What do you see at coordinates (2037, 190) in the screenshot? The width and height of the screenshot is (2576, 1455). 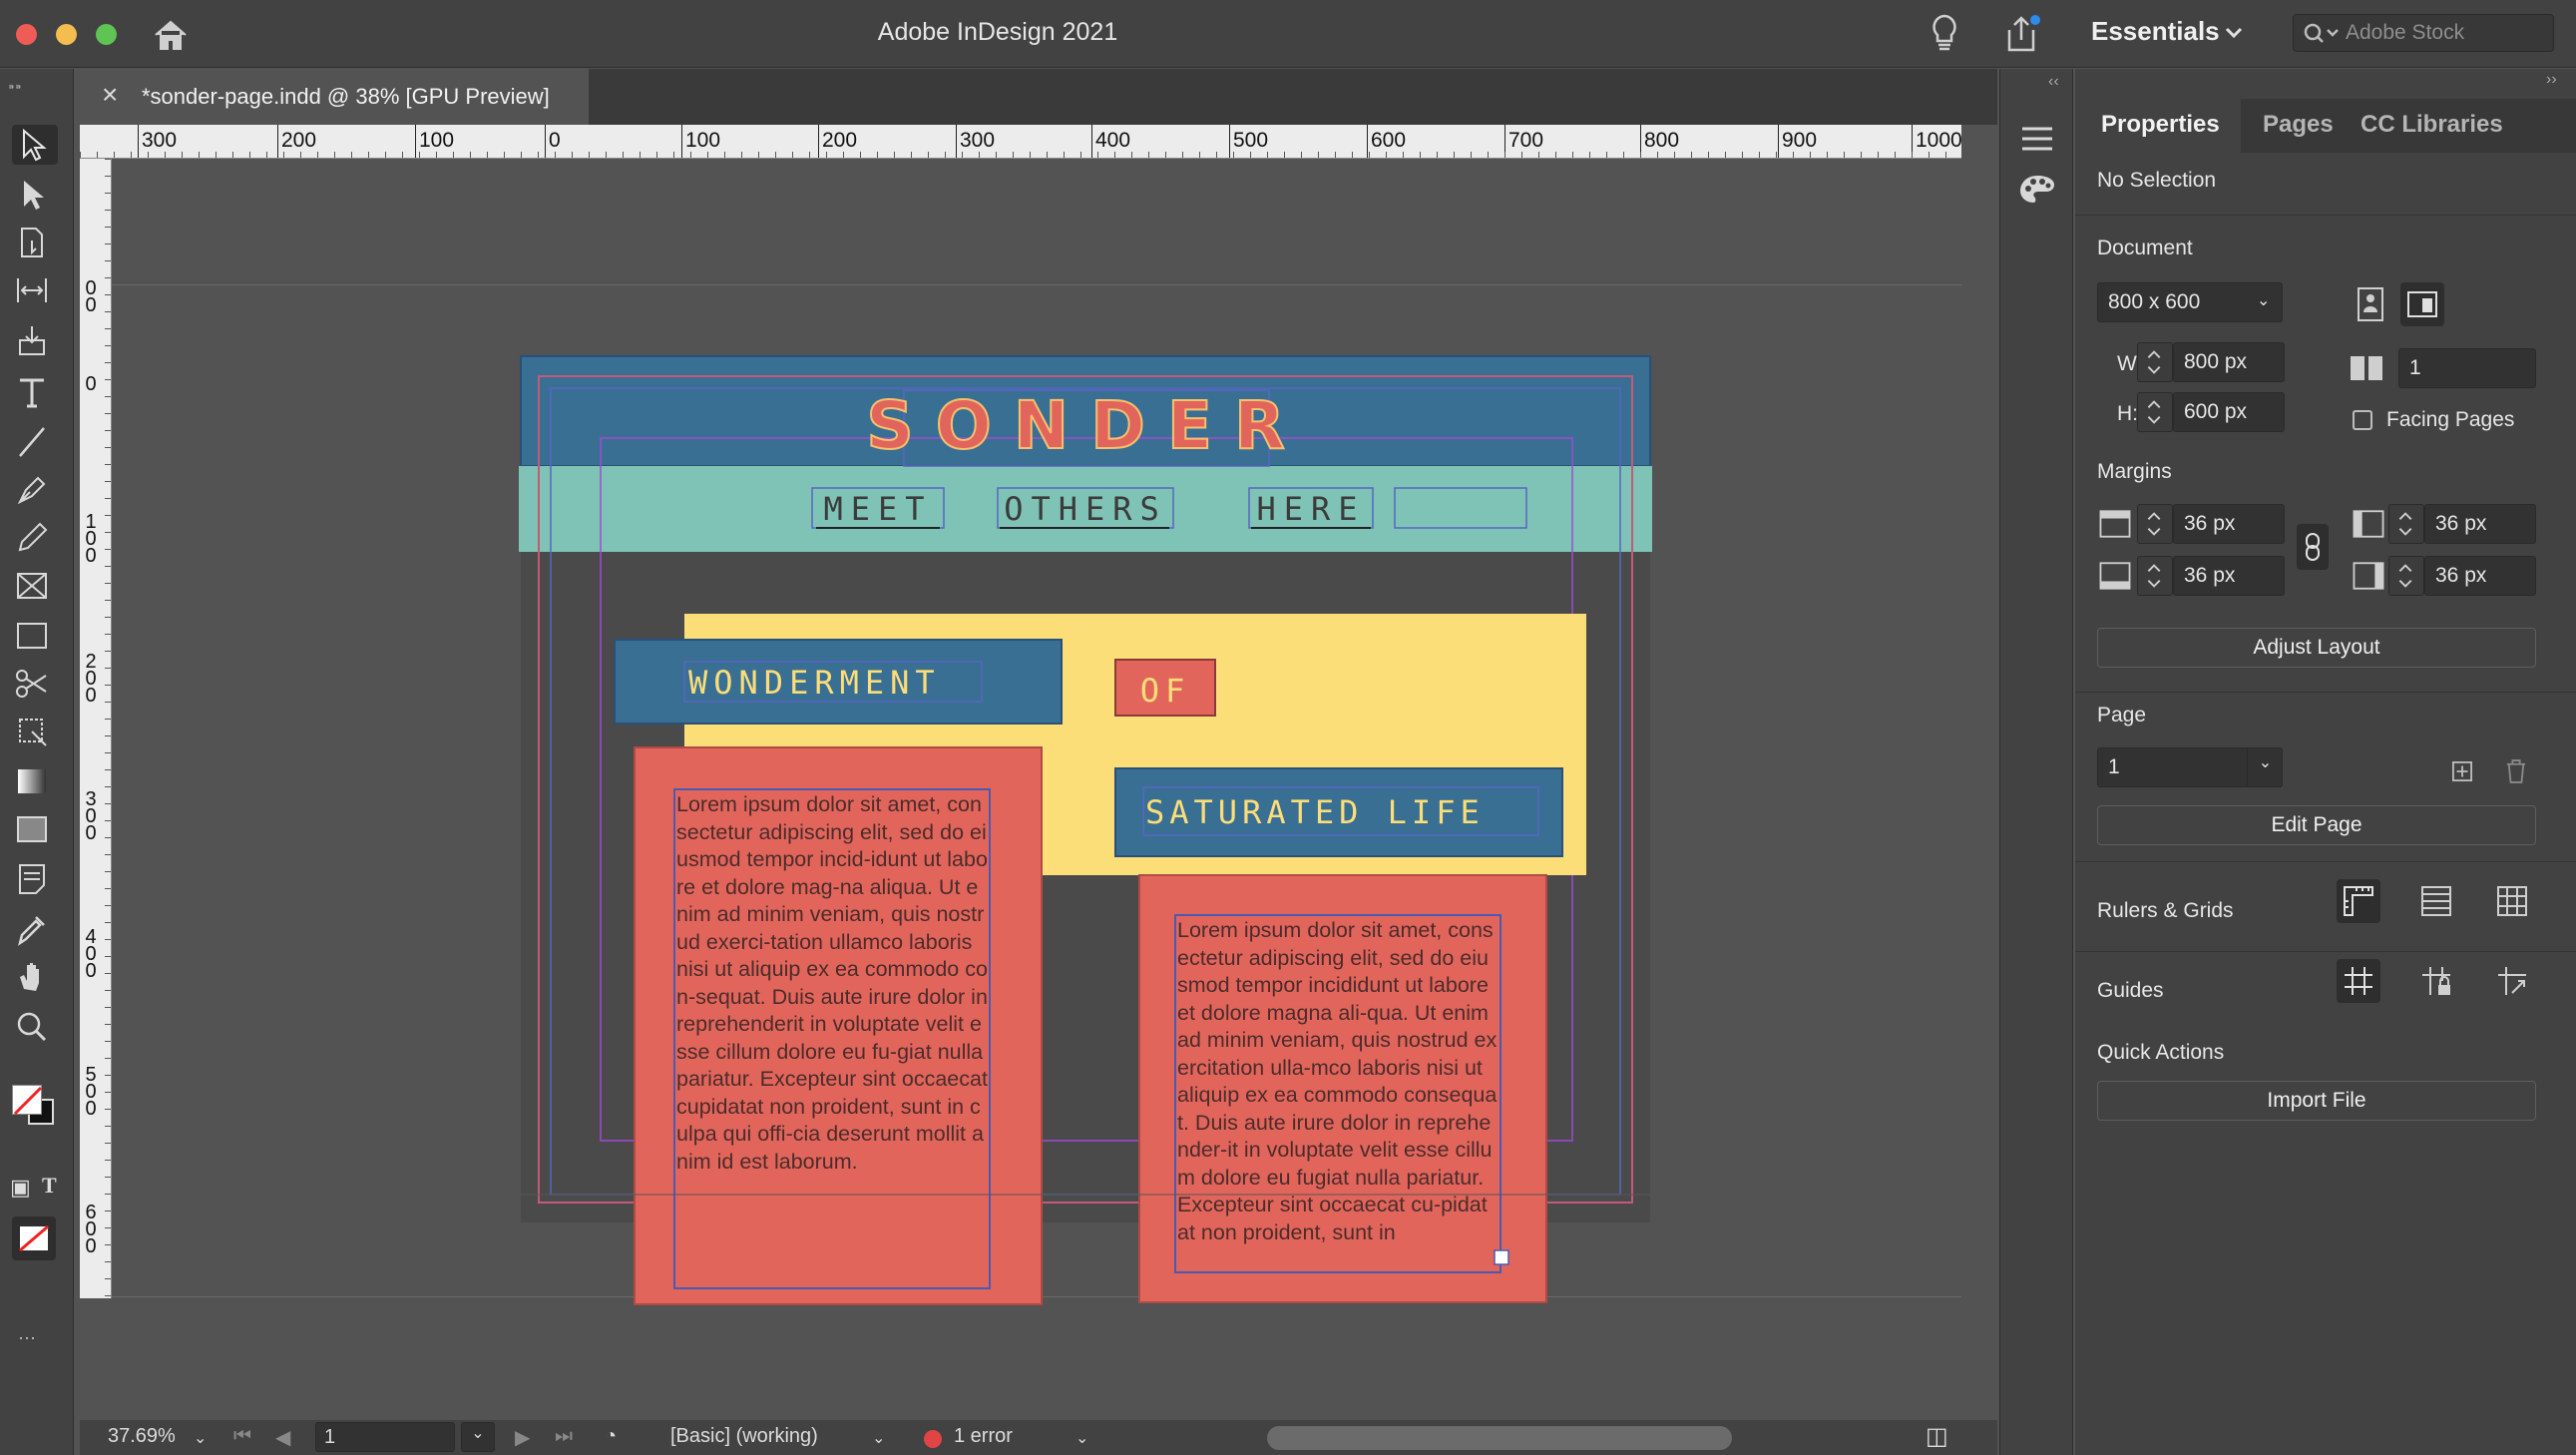 I see `color-theme-icon` at bounding box center [2037, 190].